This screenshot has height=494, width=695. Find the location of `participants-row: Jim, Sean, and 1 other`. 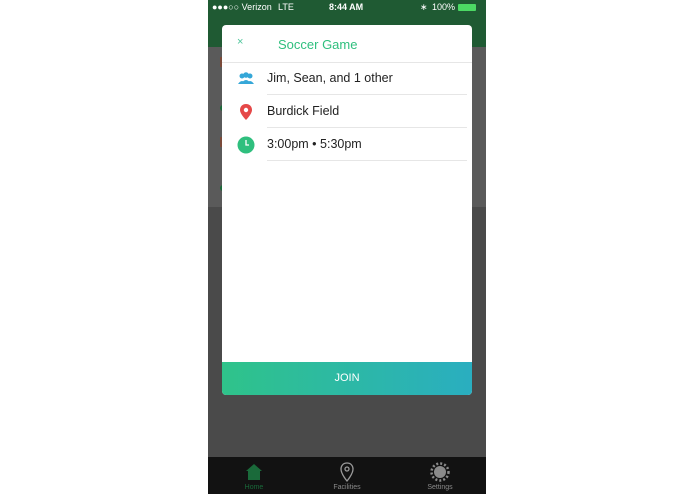

participants-row: Jim, Sean, and 1 other is located at coordinates (347, 78).